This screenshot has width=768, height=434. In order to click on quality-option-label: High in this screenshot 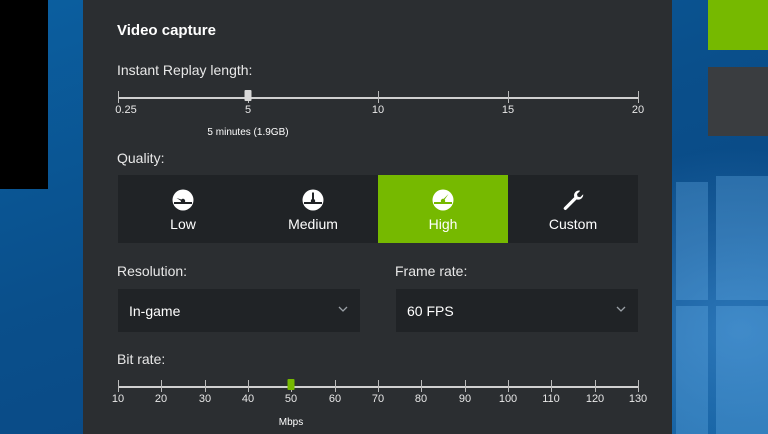, I will do `click(443, 224)`.